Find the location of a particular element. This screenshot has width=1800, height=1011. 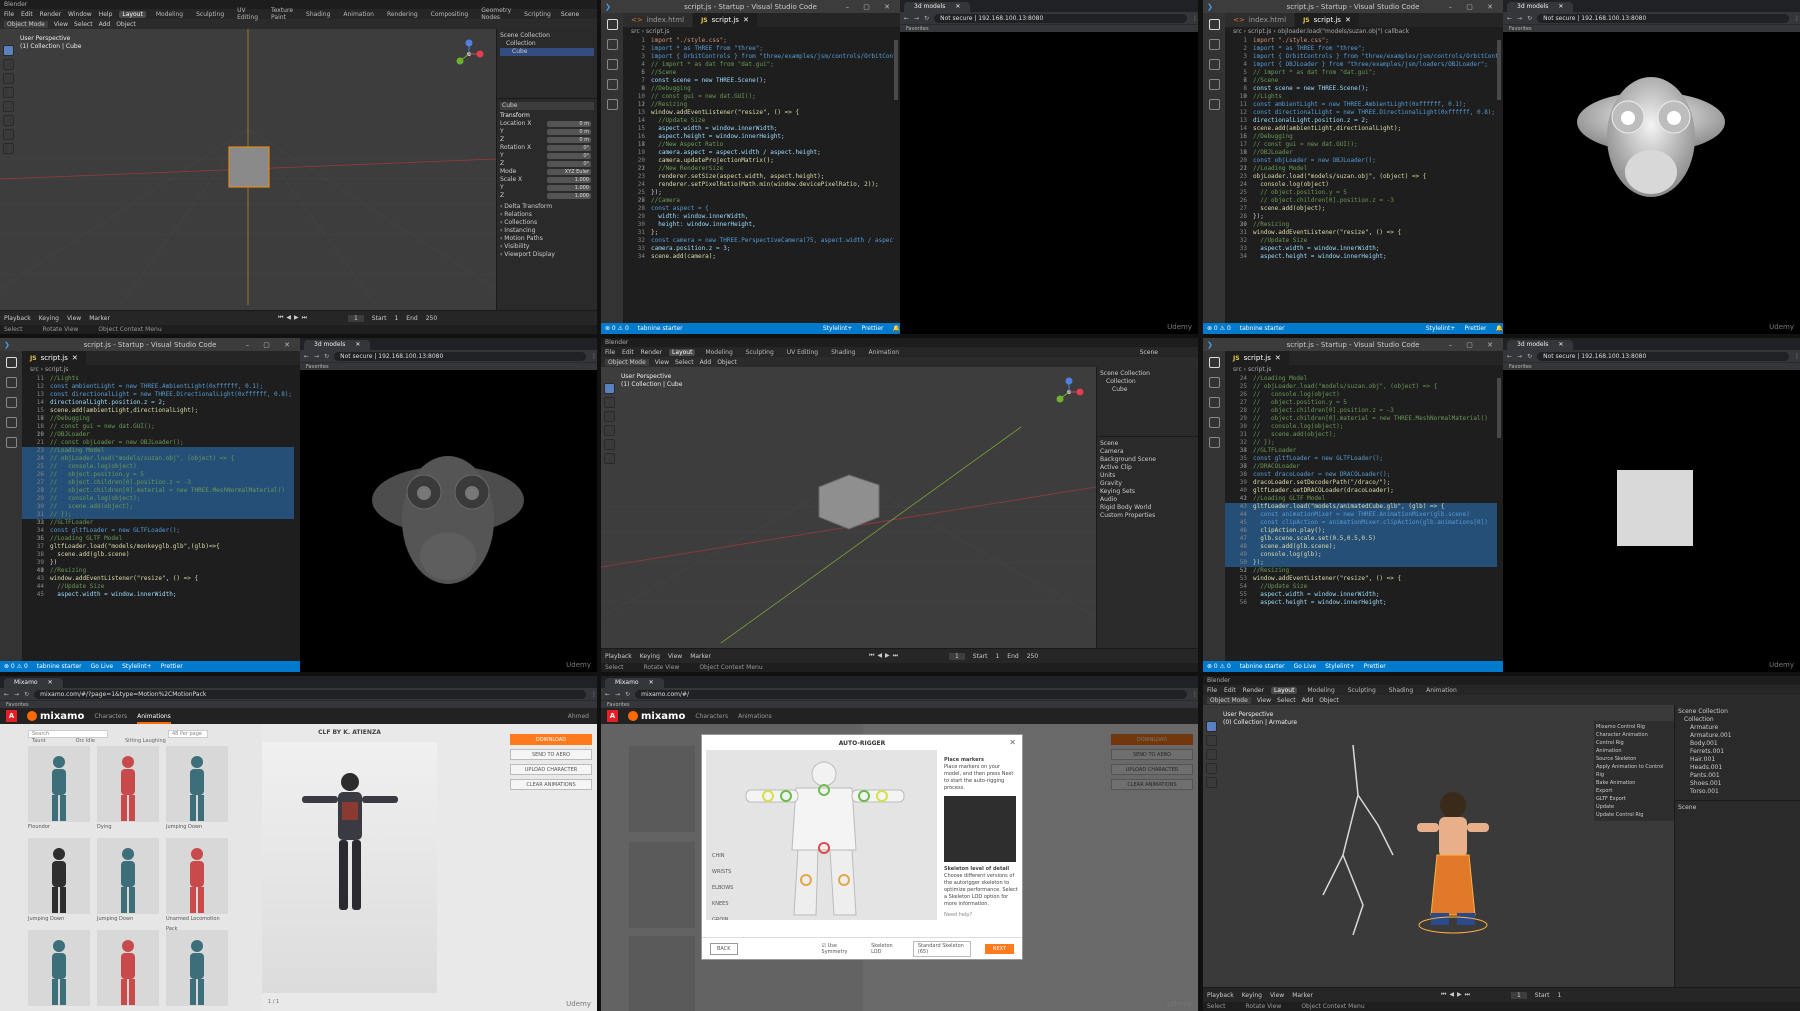

move-tool-icon is located at coordinates (609, 416).